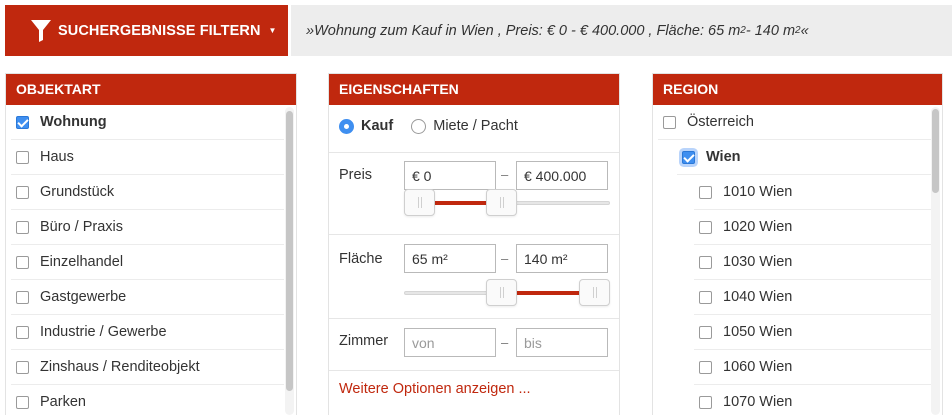  I want to click on objektart-item-label: Parken, so click(63, 402).